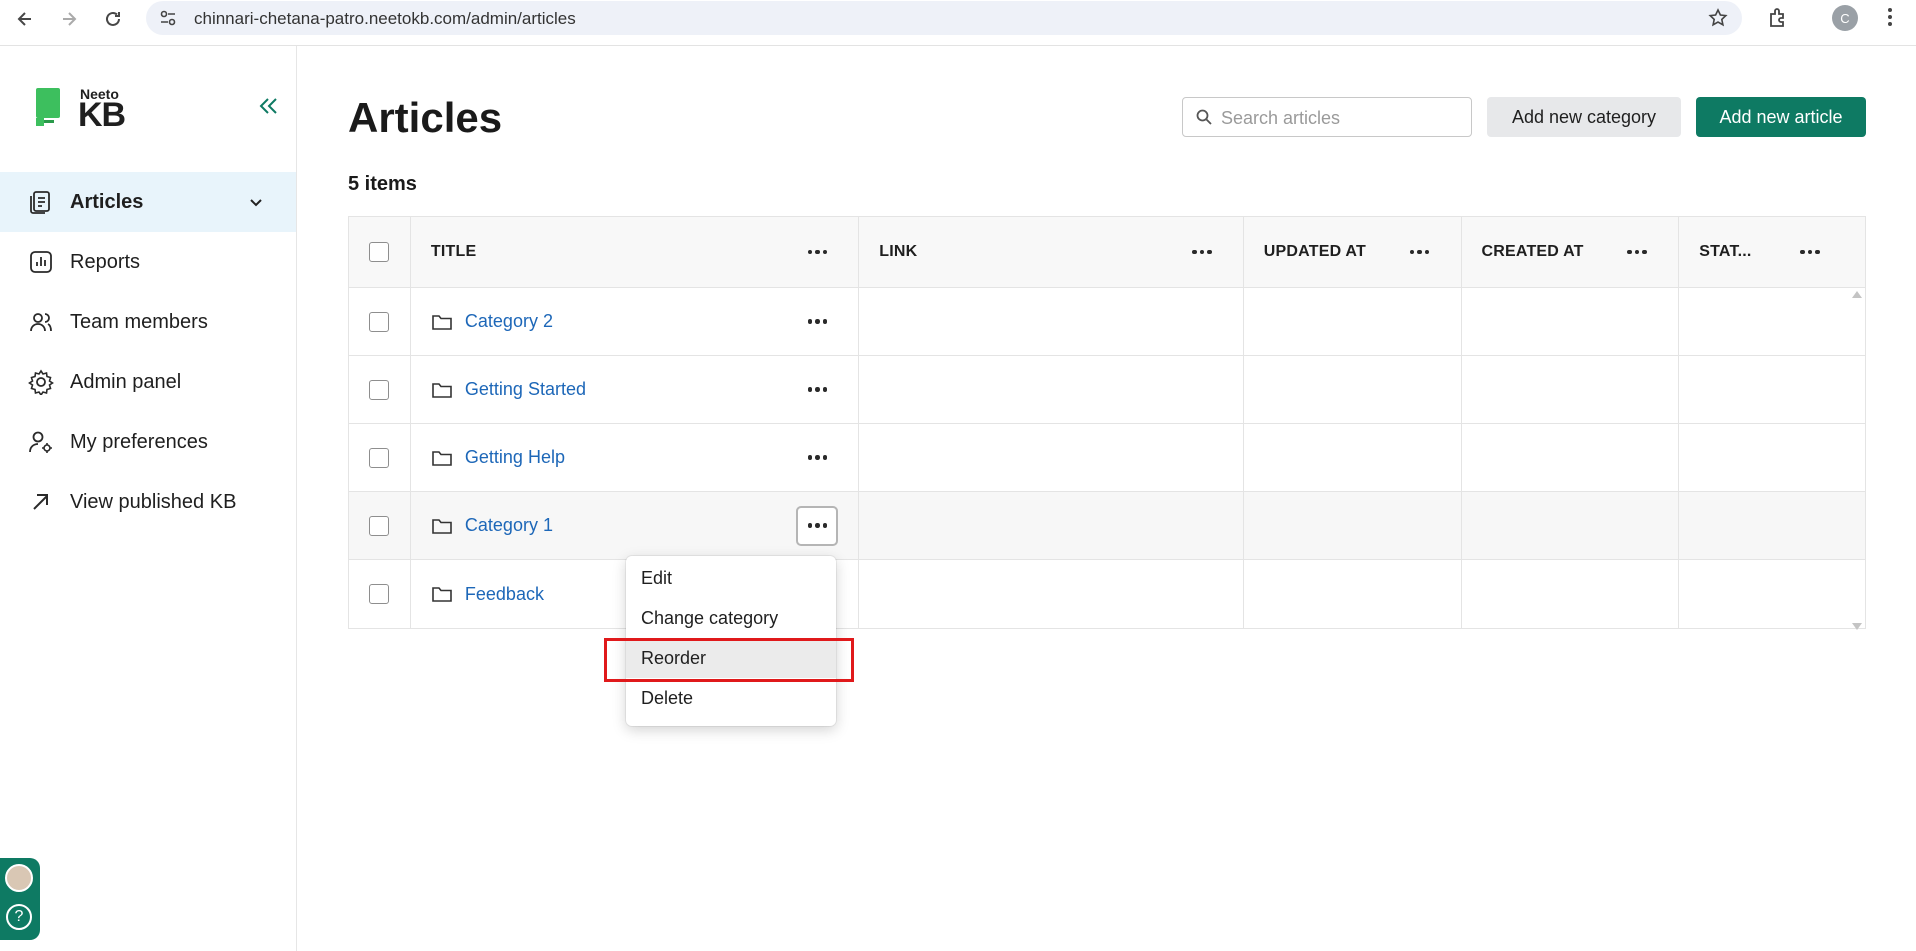  I want to click on page-title: Articles, so click(425, 117).